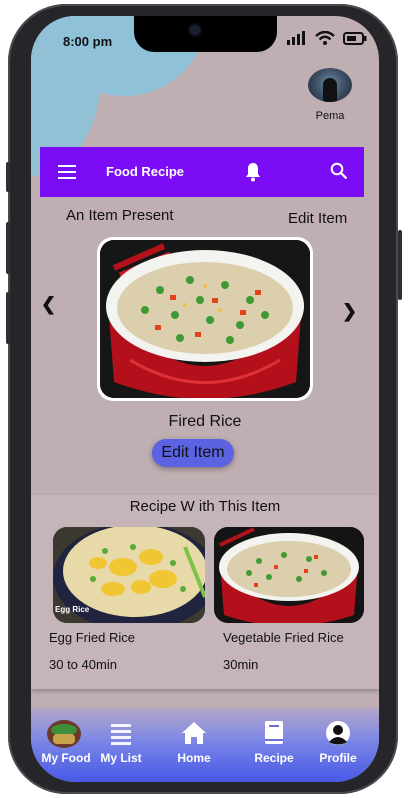 The height and width of the screenshot is (798, 408). What do you see at coordinates (193, 453) in the screenshot?
I see `edit-item-button: Edit Item` at bounding box center [193, 453].